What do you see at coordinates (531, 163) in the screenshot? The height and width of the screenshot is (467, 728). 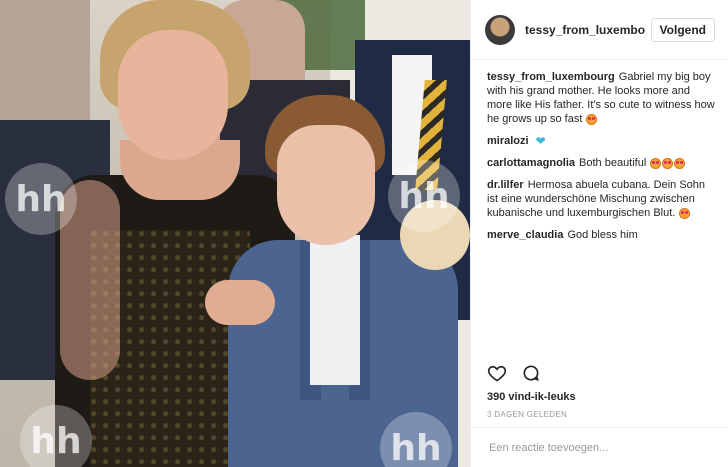 I see `comment-username: carlottamagnolia` at bounding box center [531, 163].